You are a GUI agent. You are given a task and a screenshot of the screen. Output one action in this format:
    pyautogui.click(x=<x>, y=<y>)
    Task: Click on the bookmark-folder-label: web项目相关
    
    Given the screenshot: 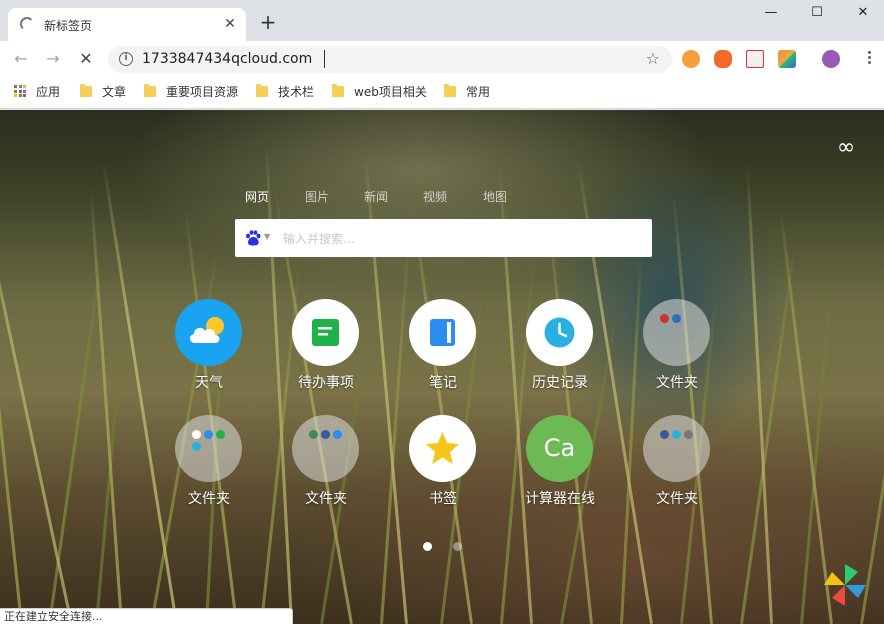 What is the action you would take?
    pyautogui.click(x=390, y=92)
    